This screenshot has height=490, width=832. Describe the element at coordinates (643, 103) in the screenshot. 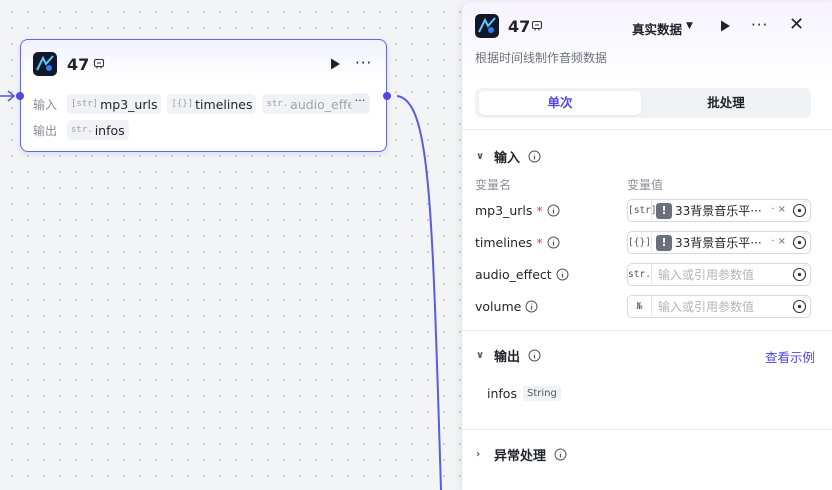

I see `run-mode-tabs: 单次 批处理` at that location.